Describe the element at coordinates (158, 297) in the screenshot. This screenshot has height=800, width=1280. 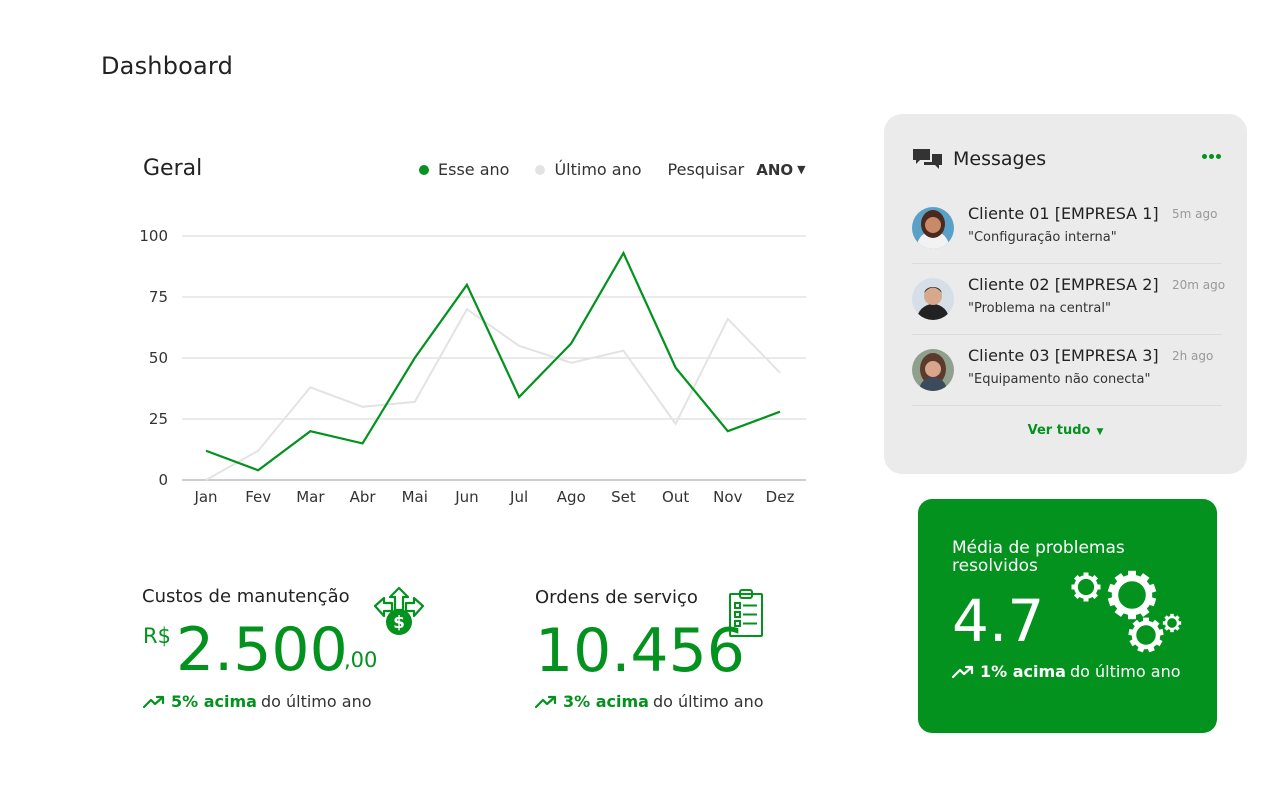
I see `y-tick-label: 75` at that location.